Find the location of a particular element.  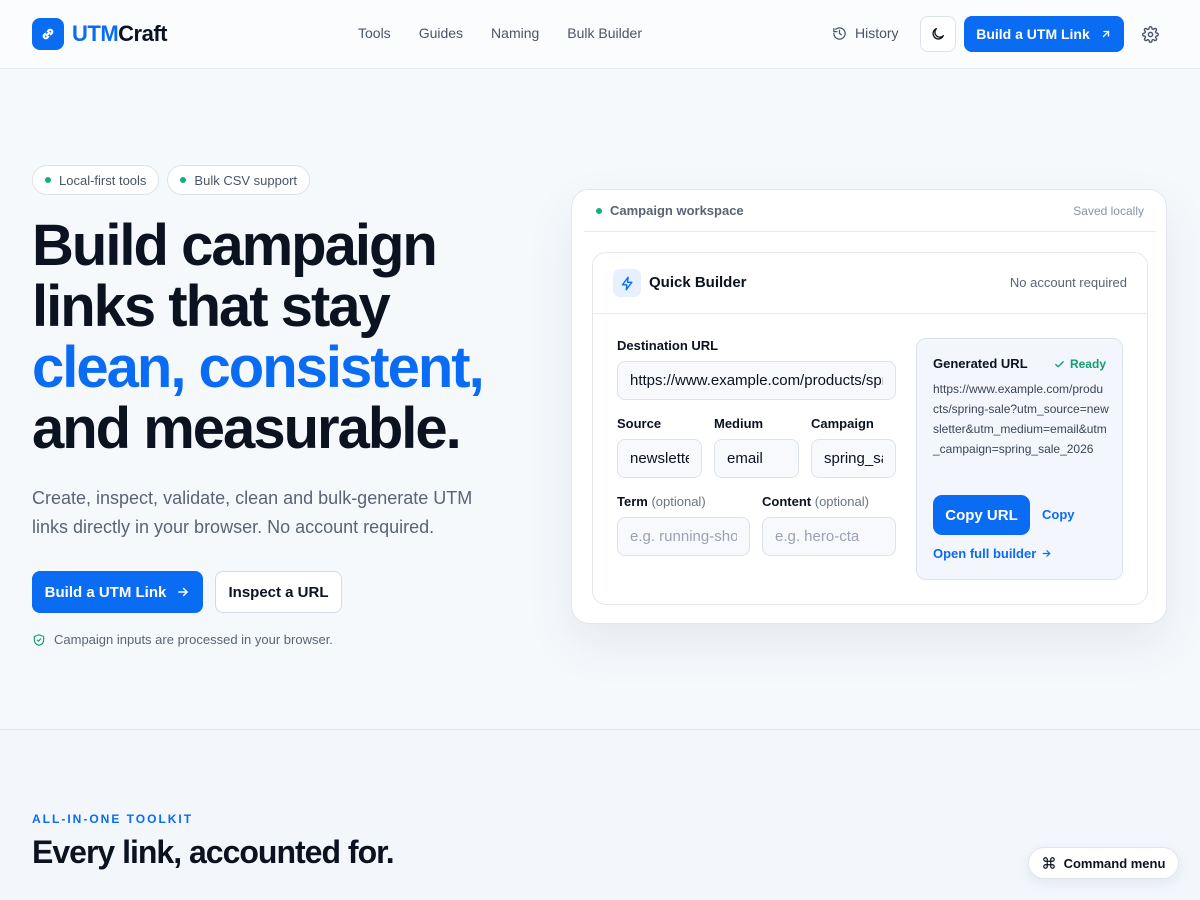

pill-local-first: Local-first tools is located at coordinates (96, 180).